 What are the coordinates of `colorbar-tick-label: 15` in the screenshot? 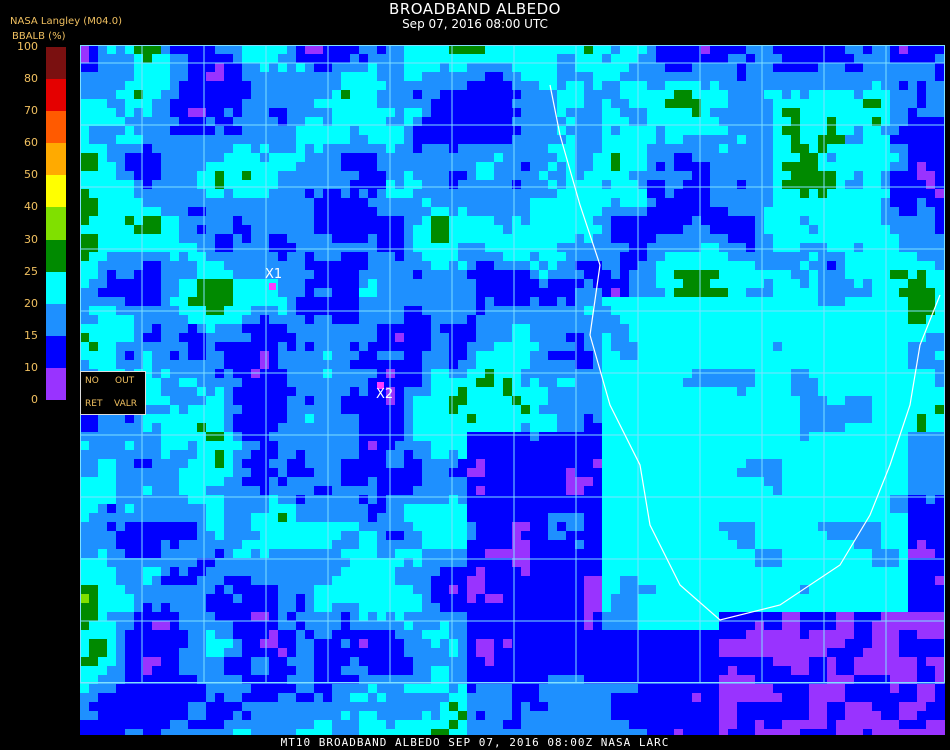 It's located at (31, 335).